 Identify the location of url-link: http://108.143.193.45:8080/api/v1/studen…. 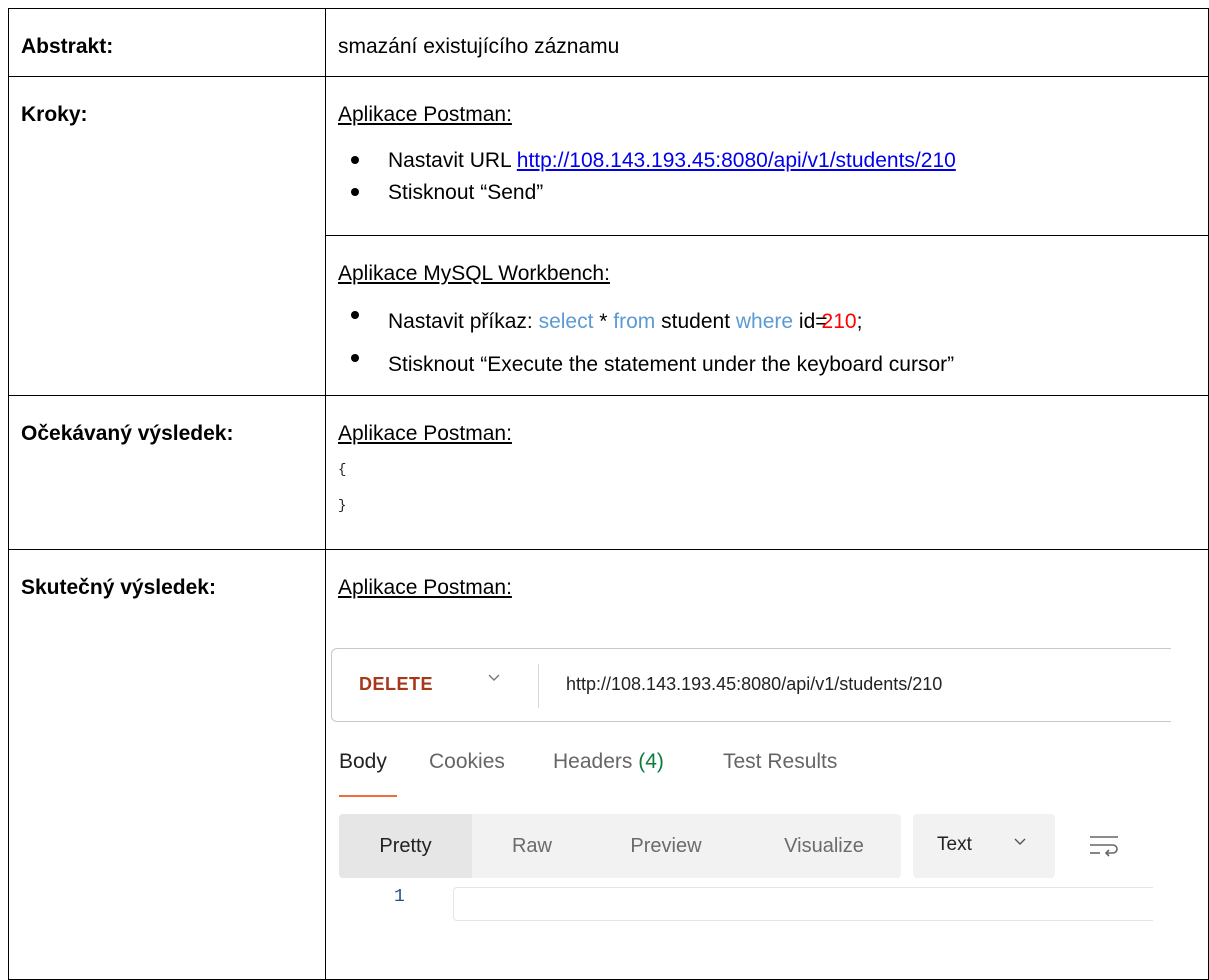
(736, 160).